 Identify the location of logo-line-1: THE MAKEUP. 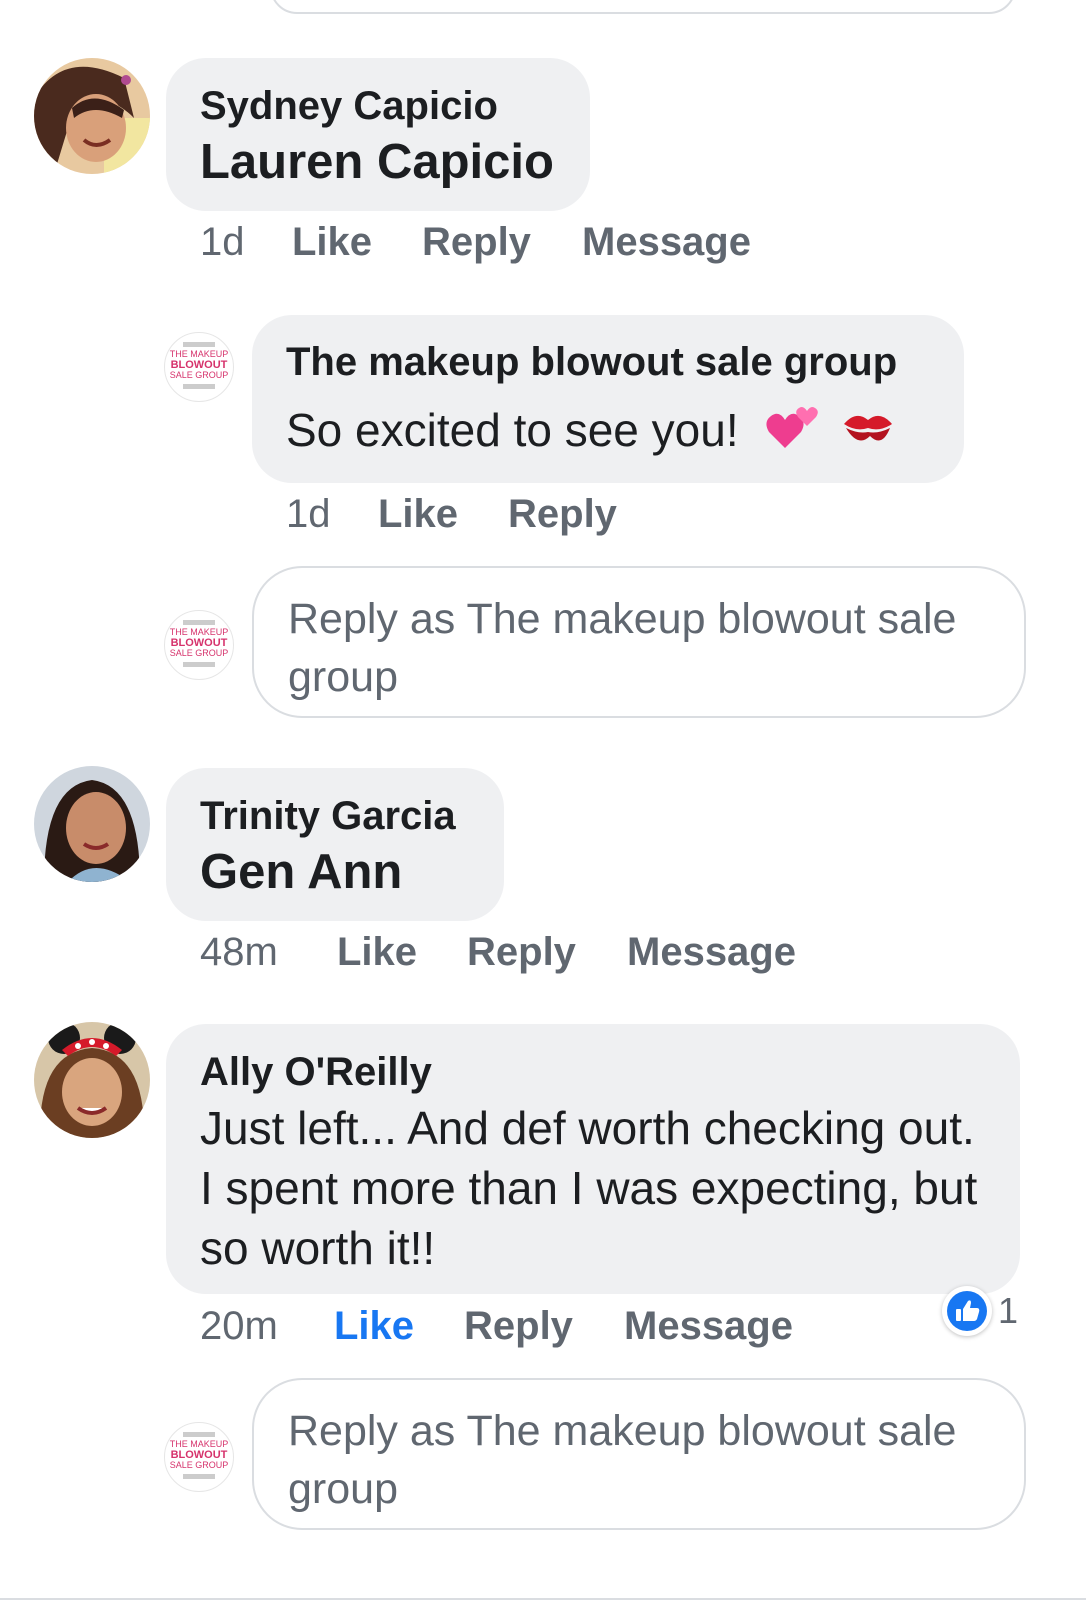
(199, 354).